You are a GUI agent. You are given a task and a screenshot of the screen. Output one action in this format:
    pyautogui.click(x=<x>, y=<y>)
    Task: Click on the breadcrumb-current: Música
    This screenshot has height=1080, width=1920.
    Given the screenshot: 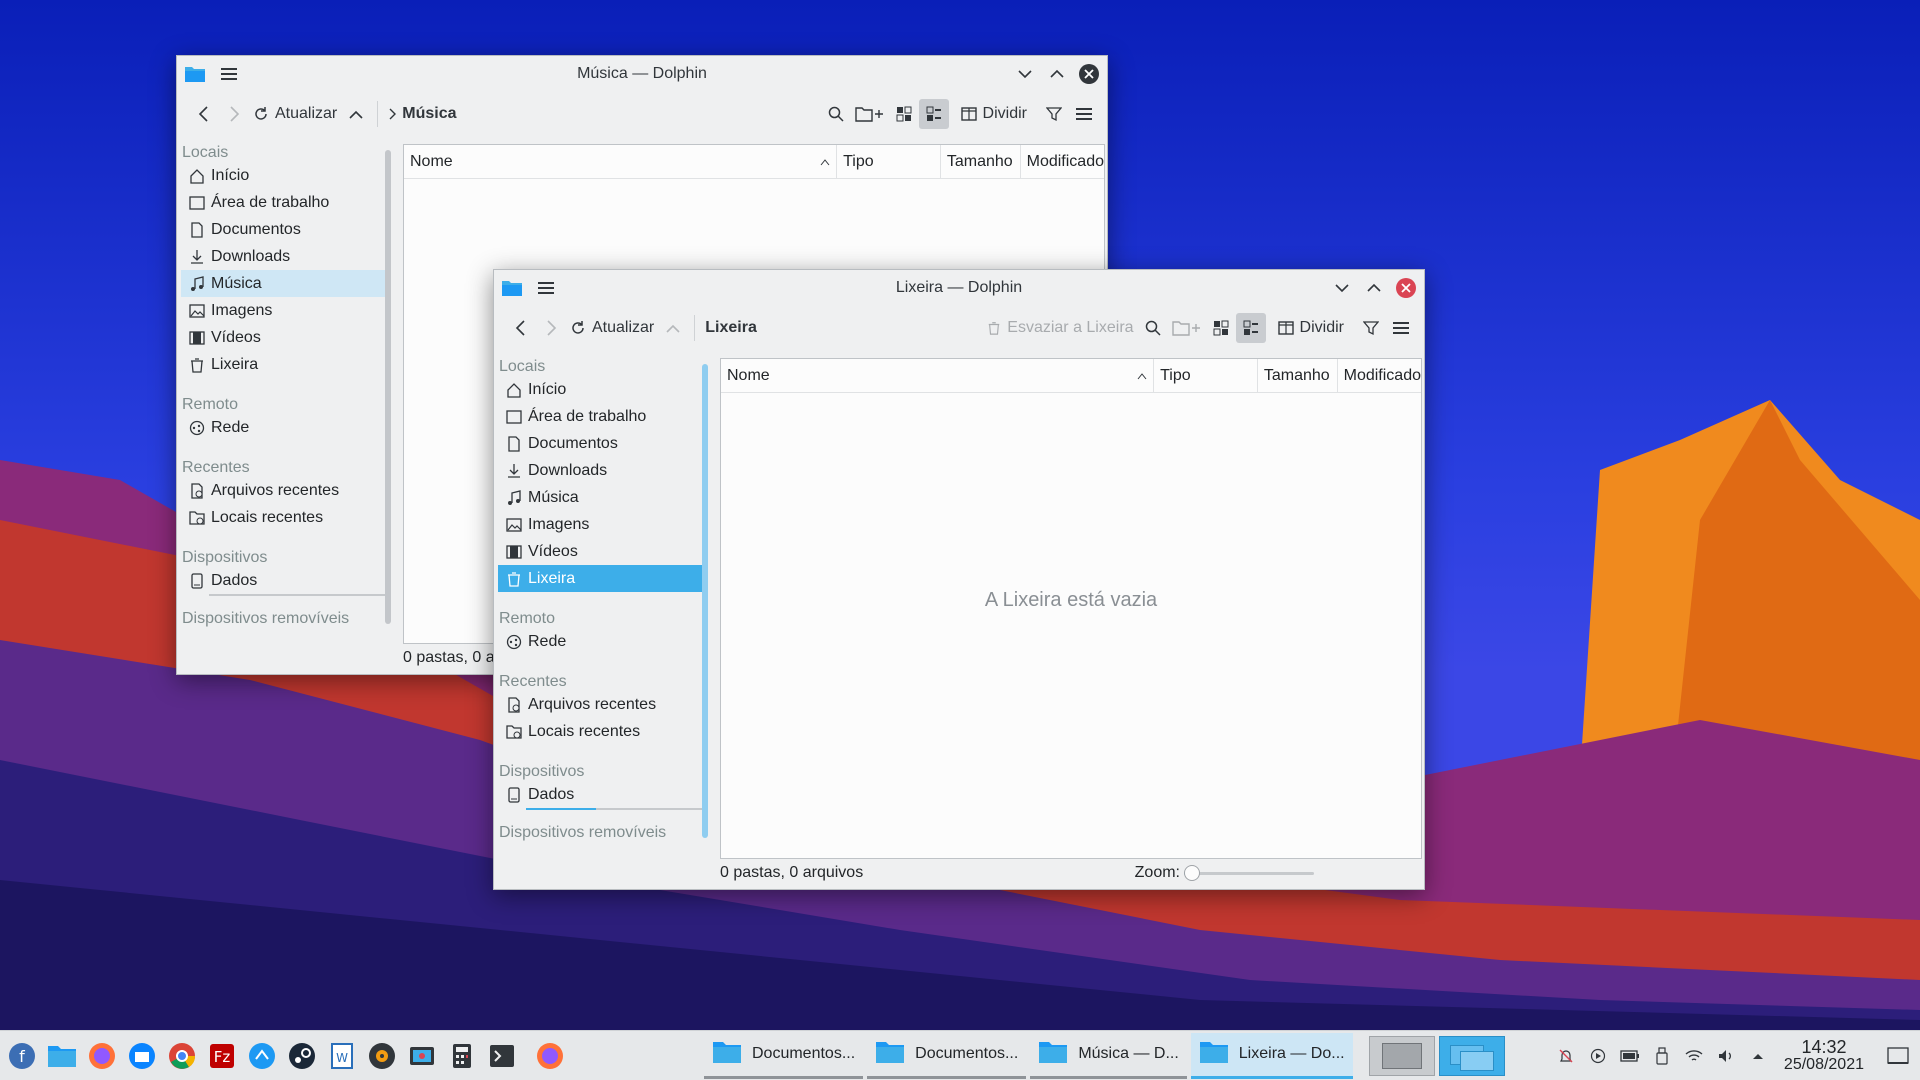 What is the action you would take?
    pyautogui.click(x=429, y=114)
    